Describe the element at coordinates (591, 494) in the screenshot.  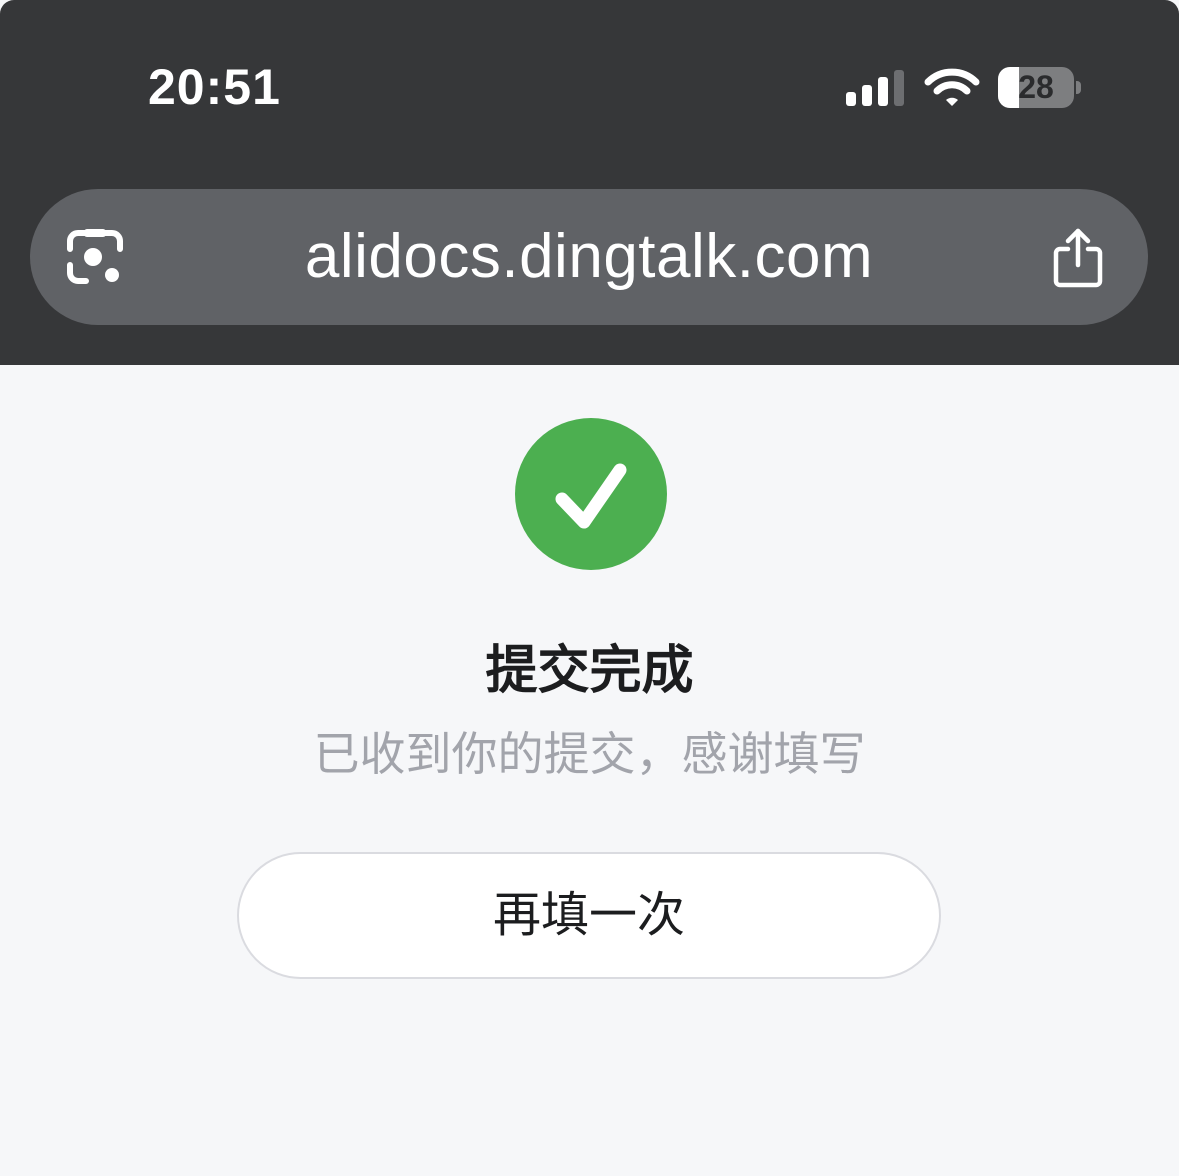
I see `check-circle-icon` at that location.